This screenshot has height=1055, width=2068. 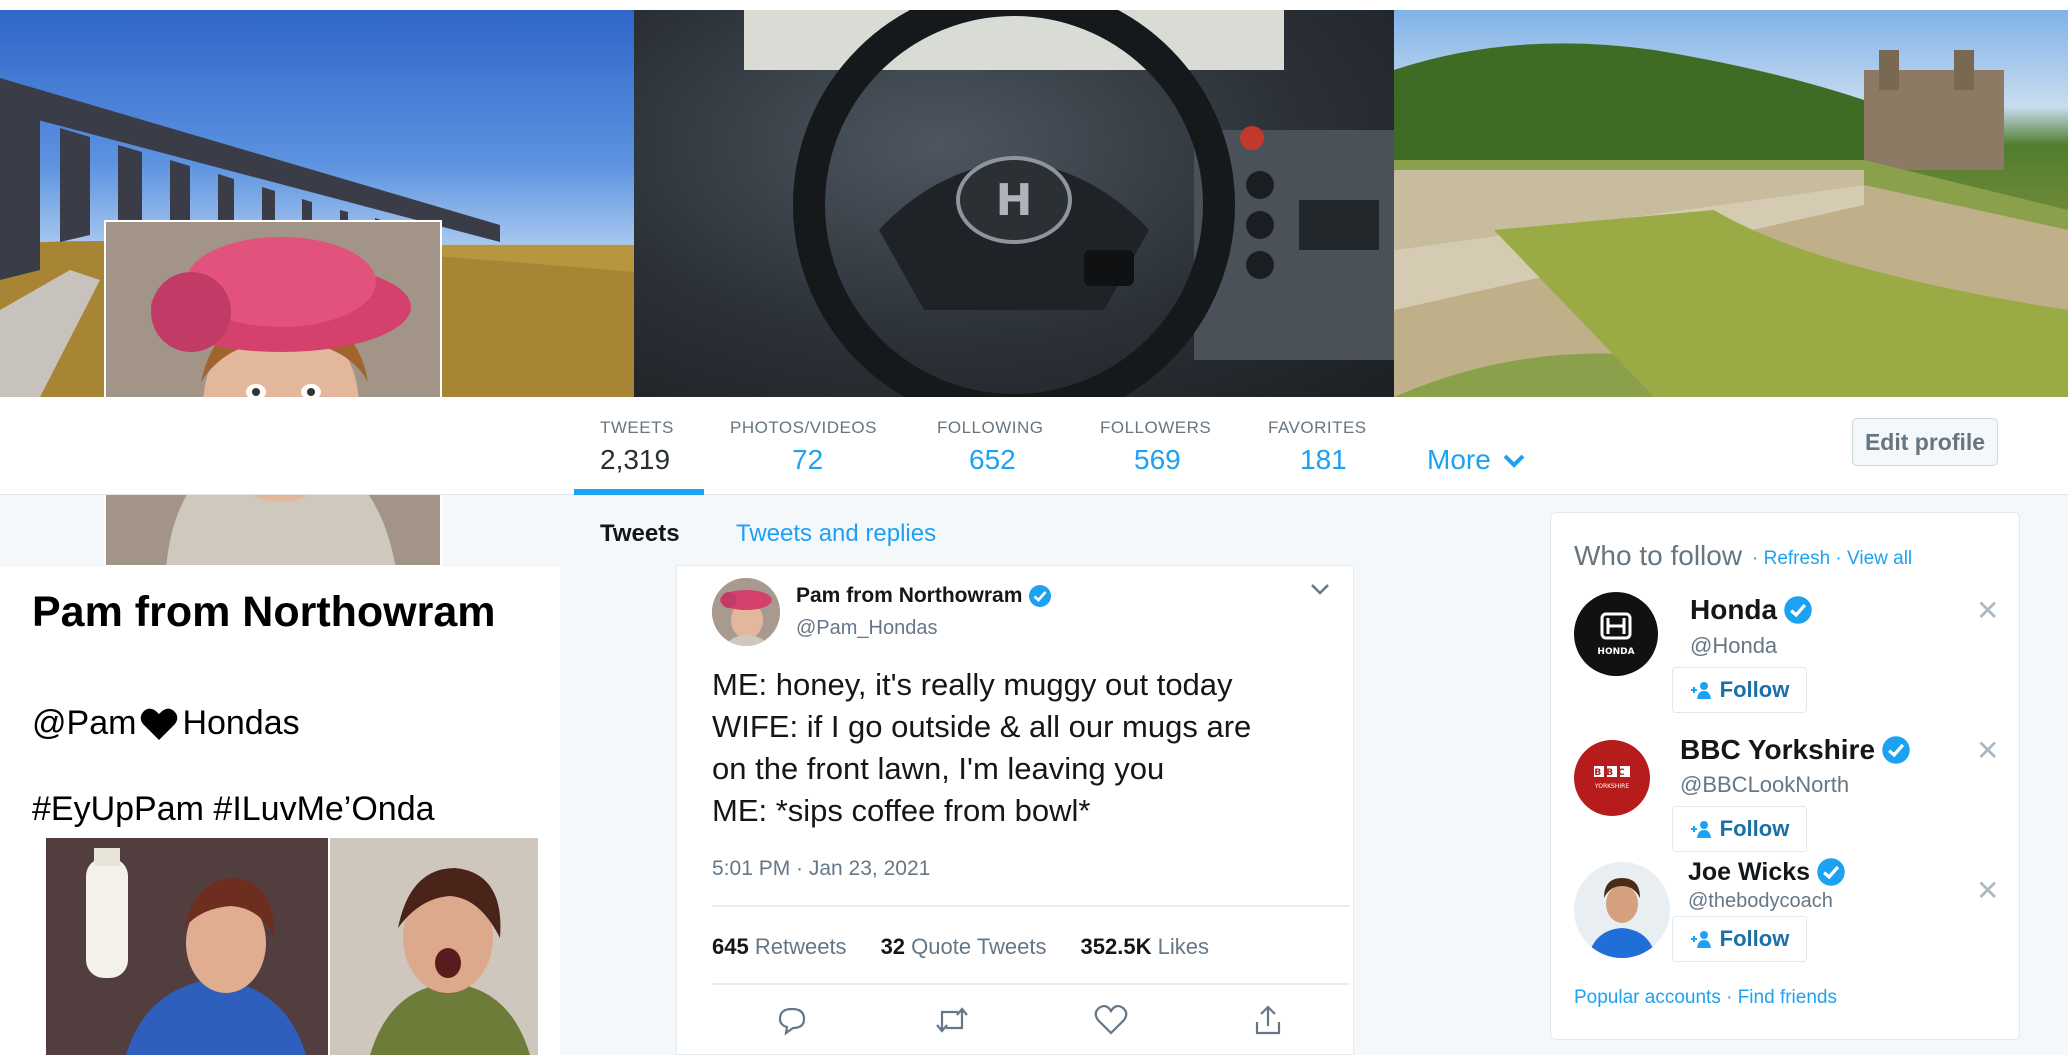 I want to click on bbc-logo-text: BBC, so click(x=1611, y=773).